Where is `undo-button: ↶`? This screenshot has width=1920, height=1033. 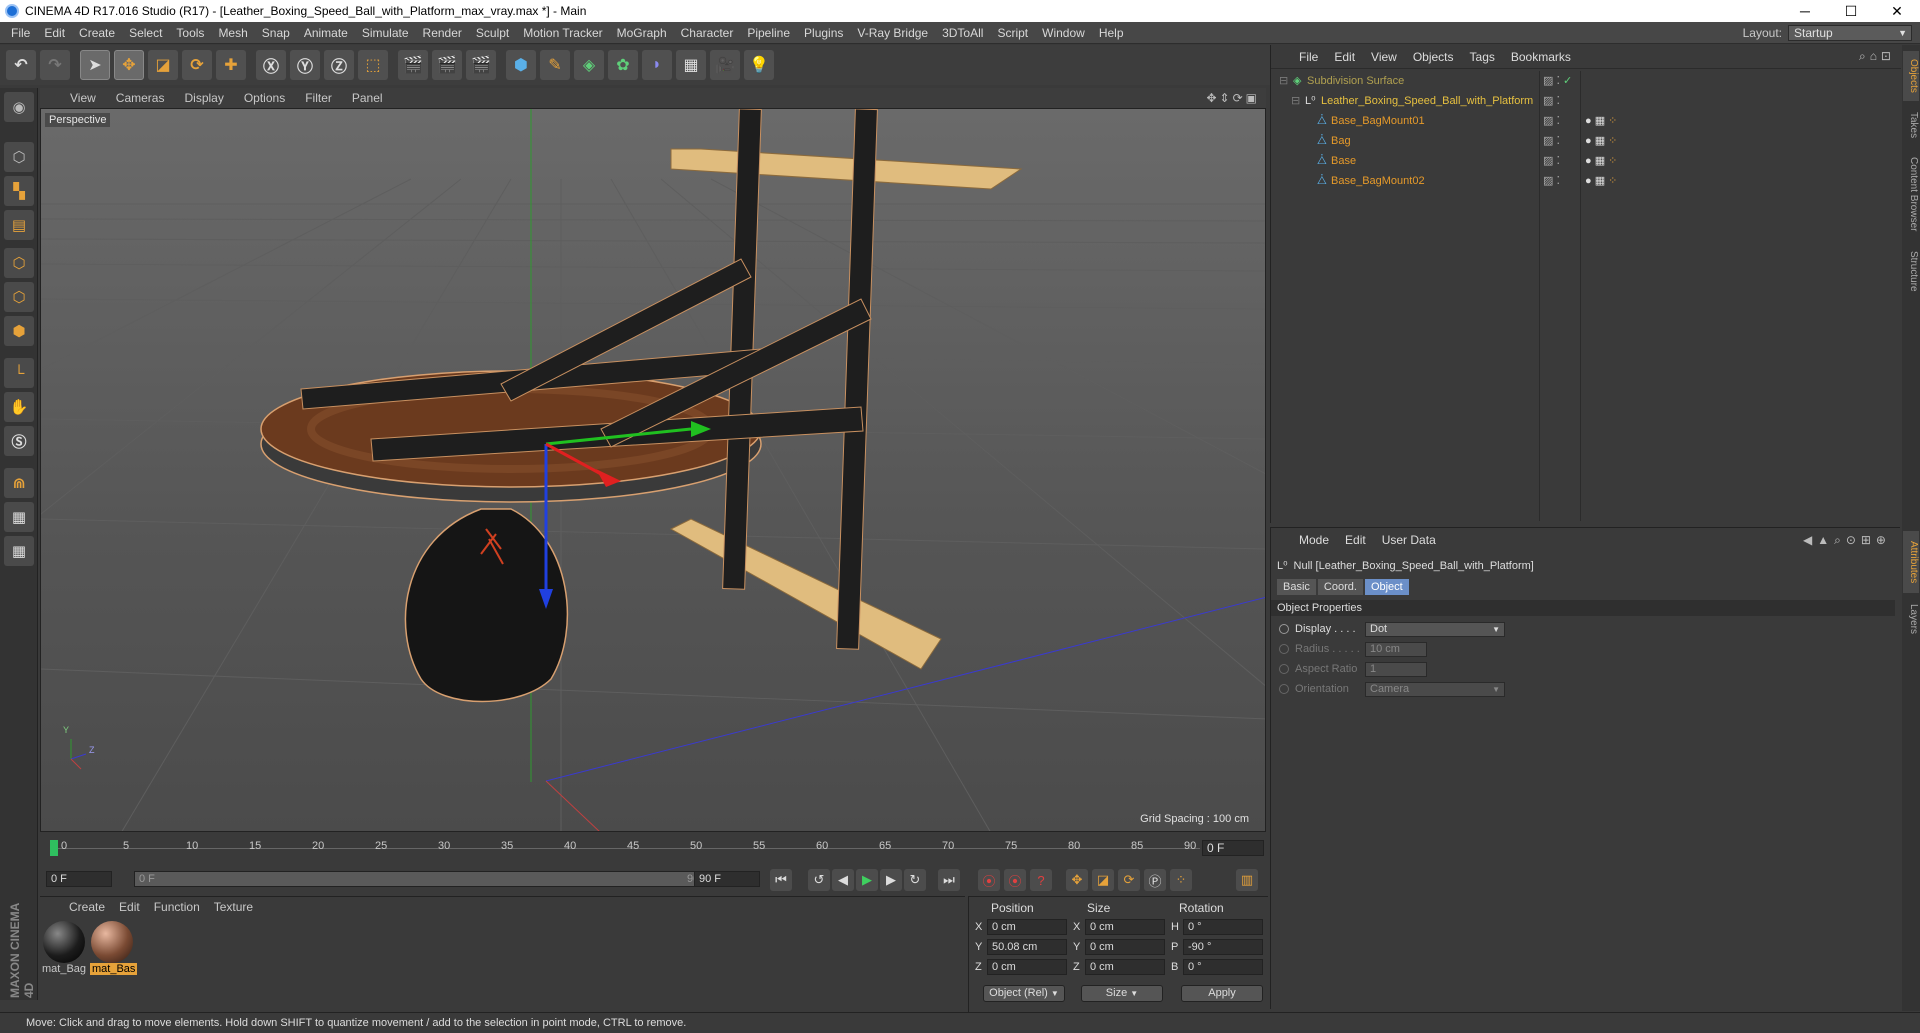
undo-button: ↶ is located at coordinates (21, 65).